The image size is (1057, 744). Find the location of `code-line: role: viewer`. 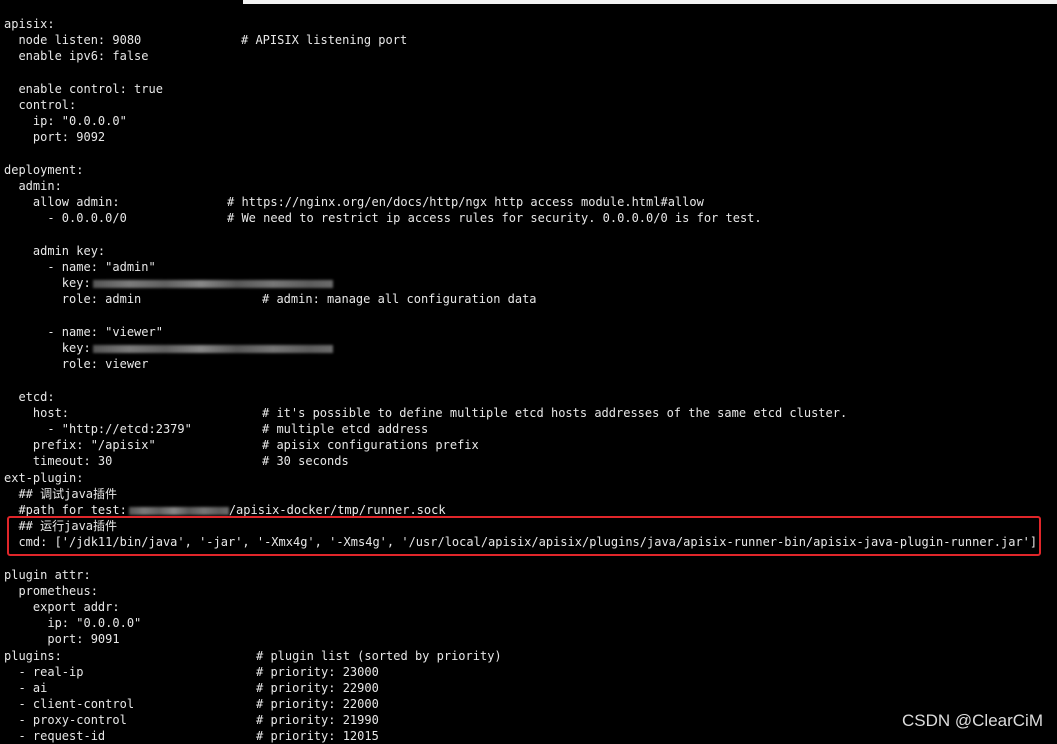

code-line: role: viewer is located at coordinates (76, 364).